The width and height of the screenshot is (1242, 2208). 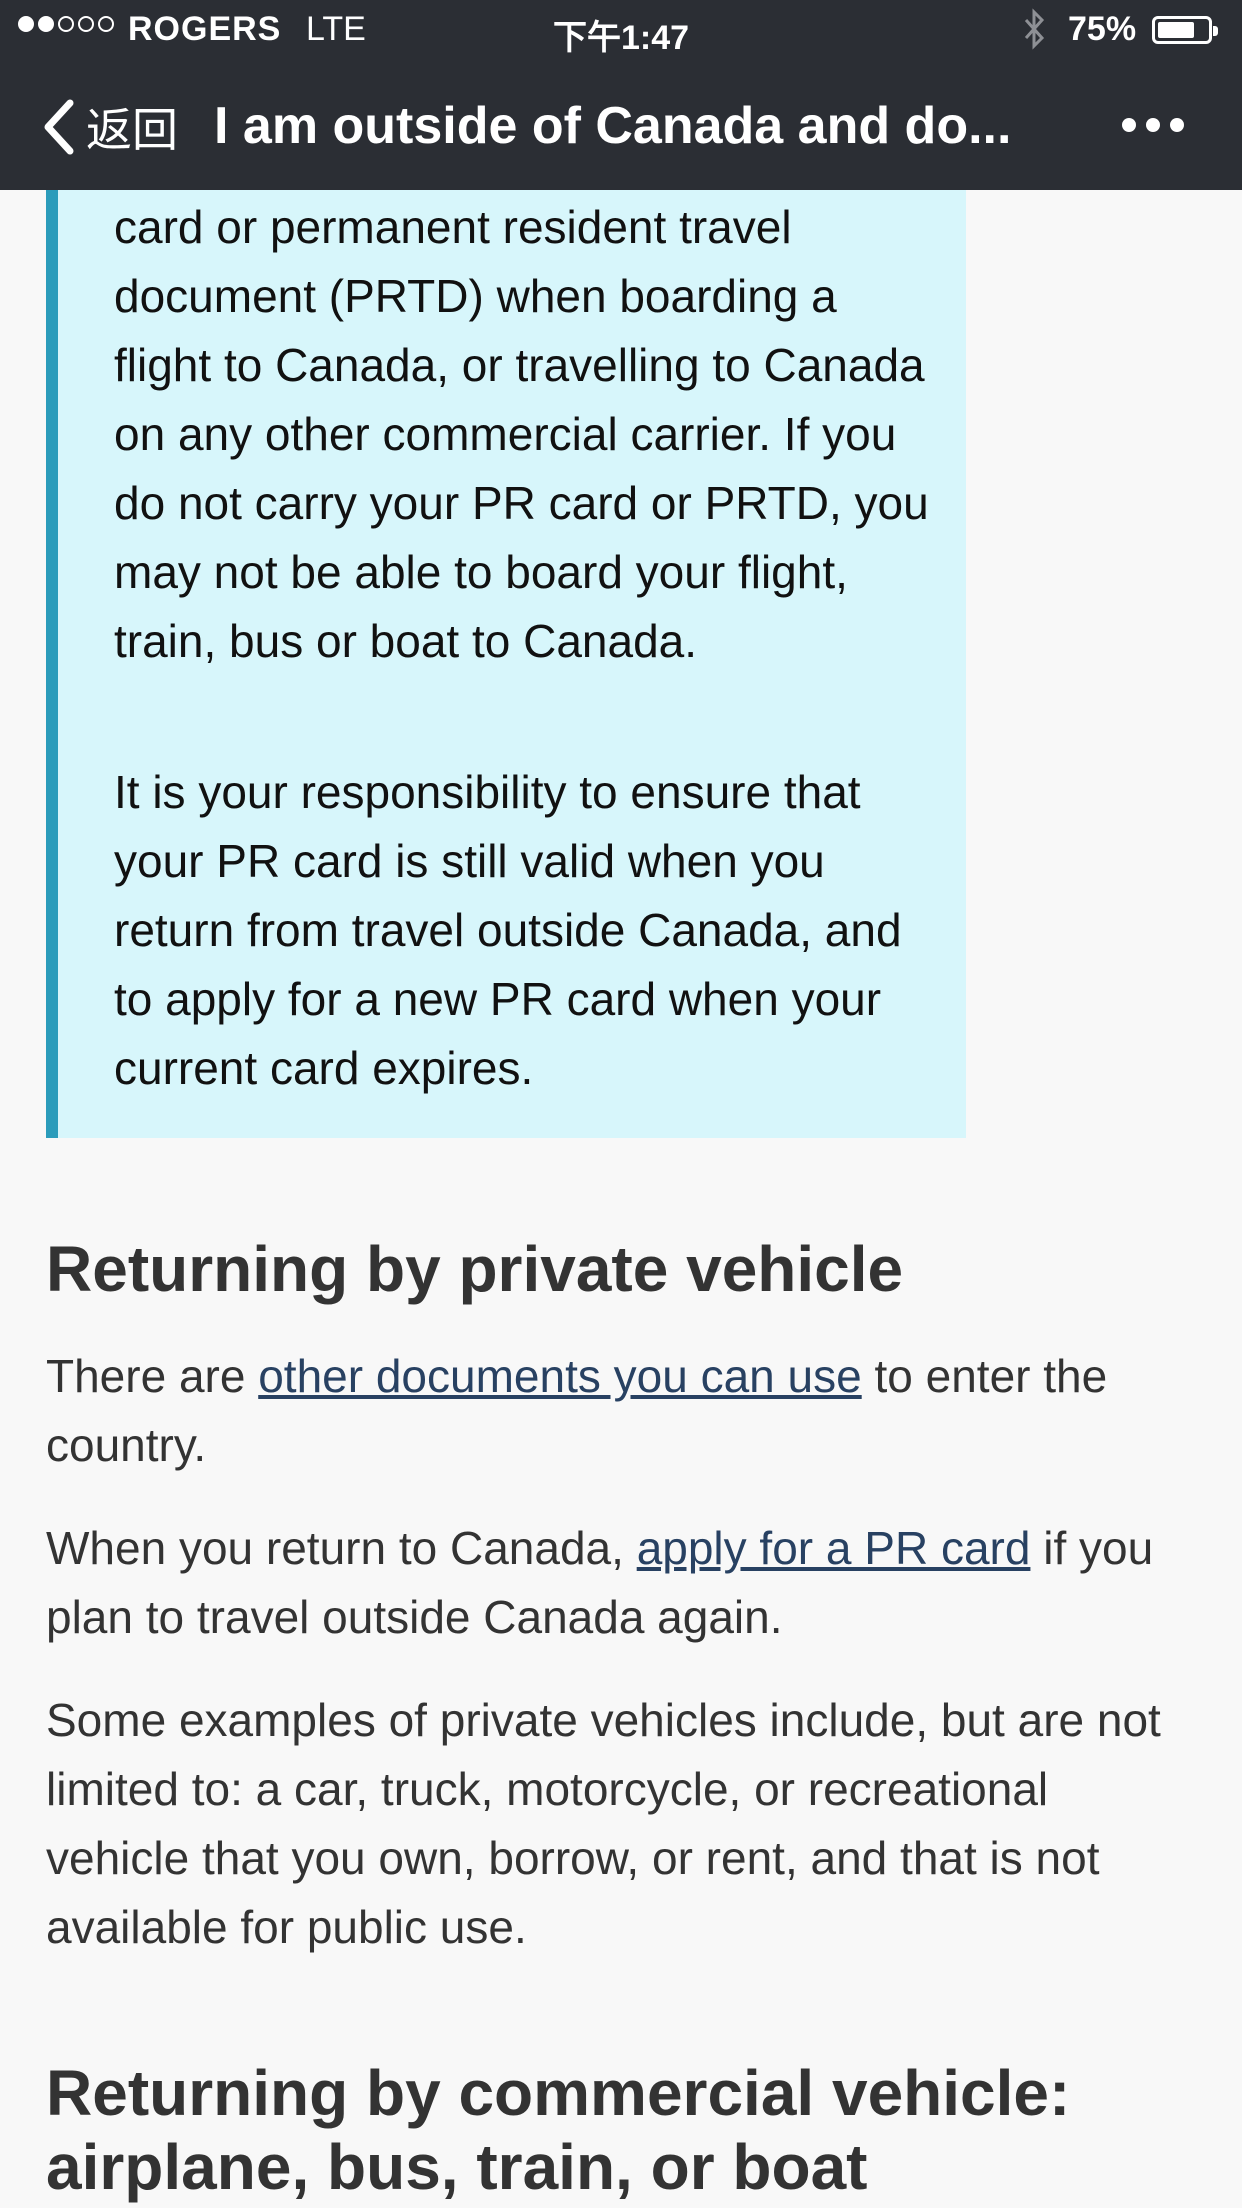 What do you see at coordinates (341, 1548) in the screenshot?
I see `text: When you return to Canada,` at bounding box center [341, 1548].